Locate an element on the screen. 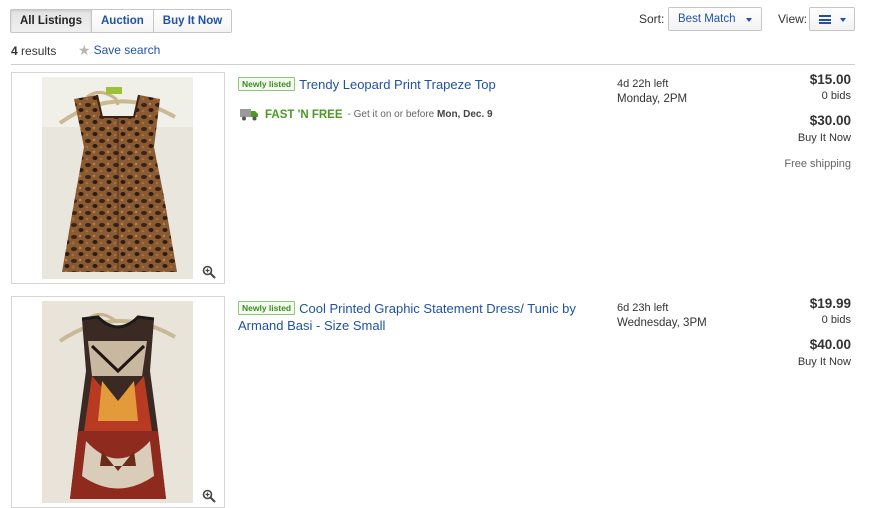  save-search-link: ★ Save search is located at coordinates (119, 50).